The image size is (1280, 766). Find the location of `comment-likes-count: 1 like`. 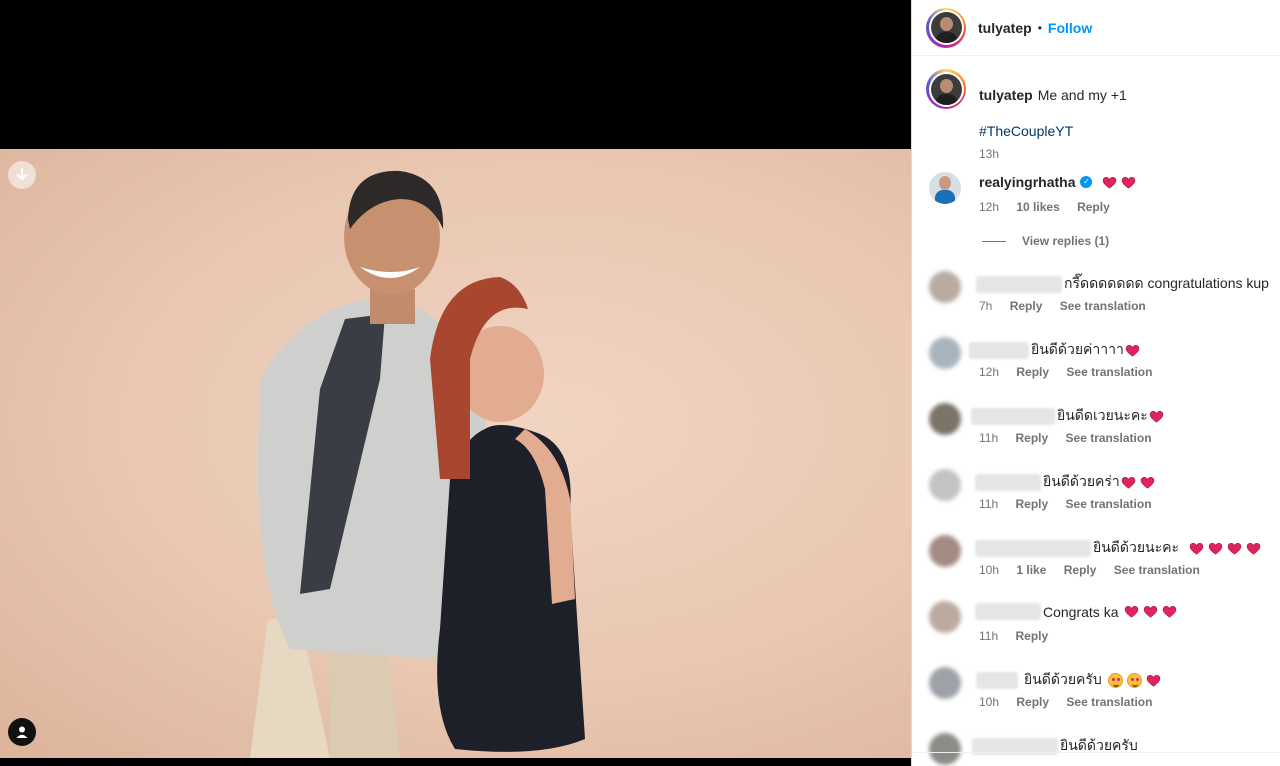

comment-likes-count: 1 like is located at coordinates (1031, 570).